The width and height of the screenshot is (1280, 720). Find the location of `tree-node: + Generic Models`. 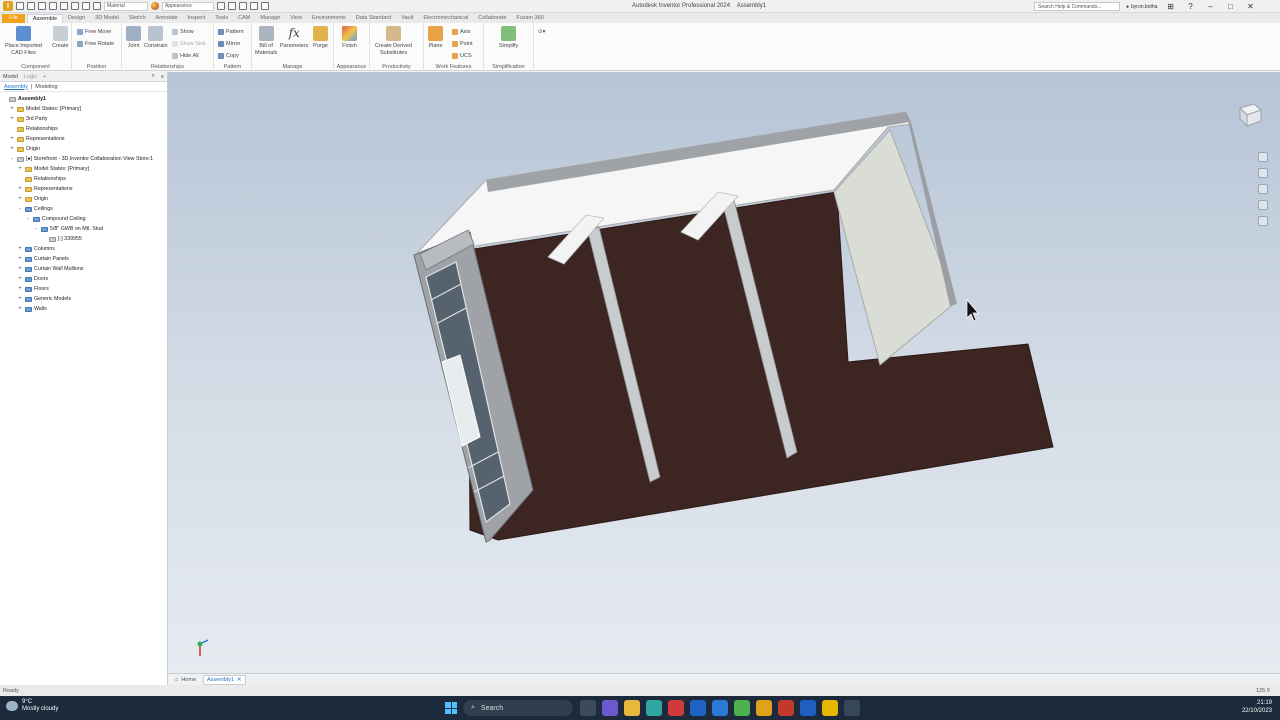

tree-node: + Generic Models is located at coordinates (83, 299).